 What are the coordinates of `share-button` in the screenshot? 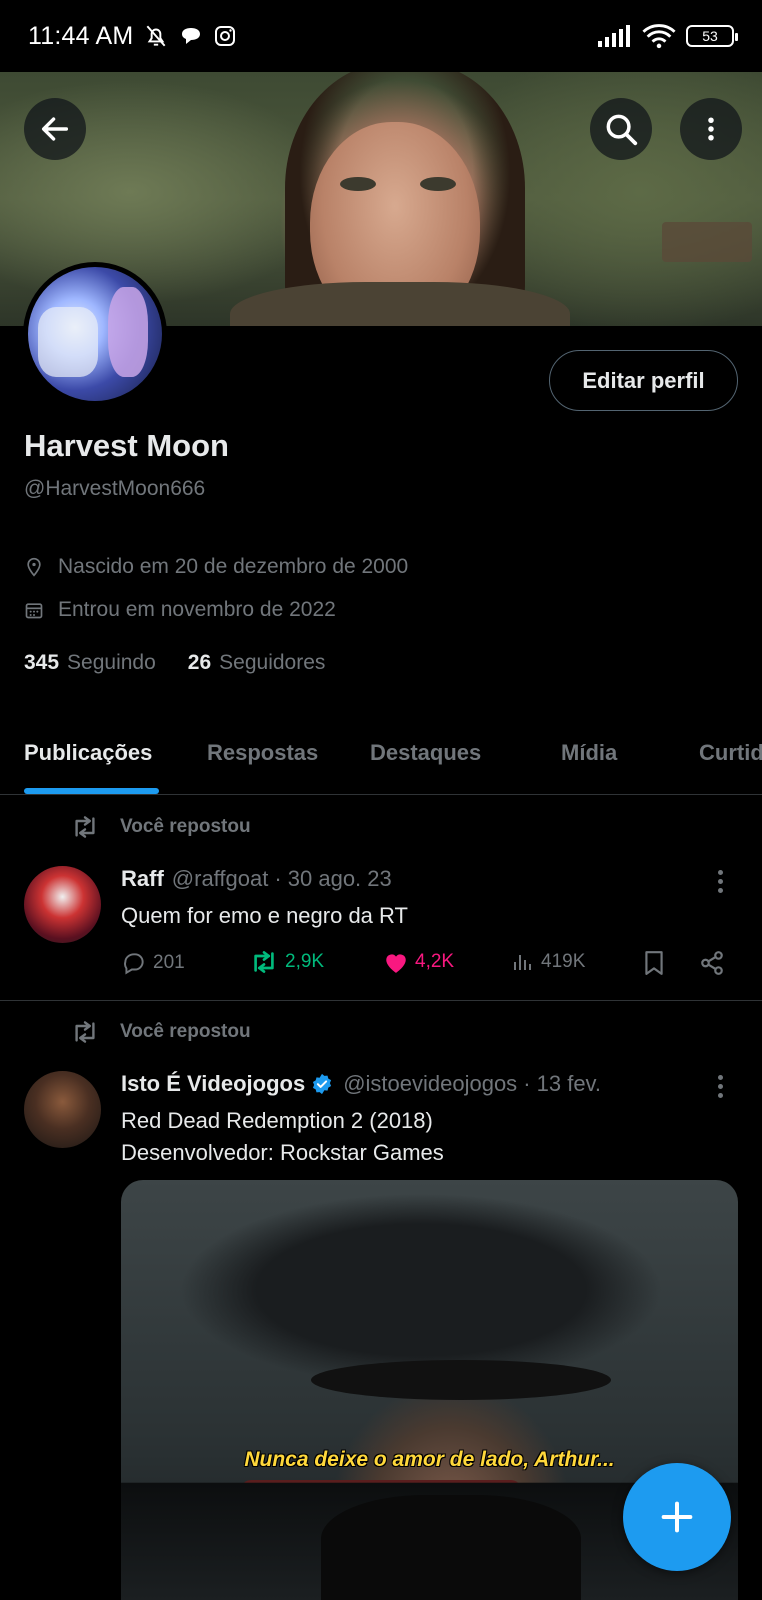 It's located at (712, 963).